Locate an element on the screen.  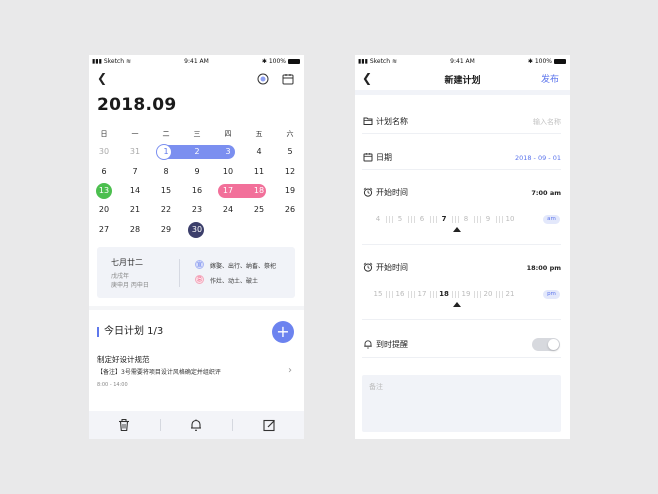
calendar-day: 3 is located at coordinates (228, 152).